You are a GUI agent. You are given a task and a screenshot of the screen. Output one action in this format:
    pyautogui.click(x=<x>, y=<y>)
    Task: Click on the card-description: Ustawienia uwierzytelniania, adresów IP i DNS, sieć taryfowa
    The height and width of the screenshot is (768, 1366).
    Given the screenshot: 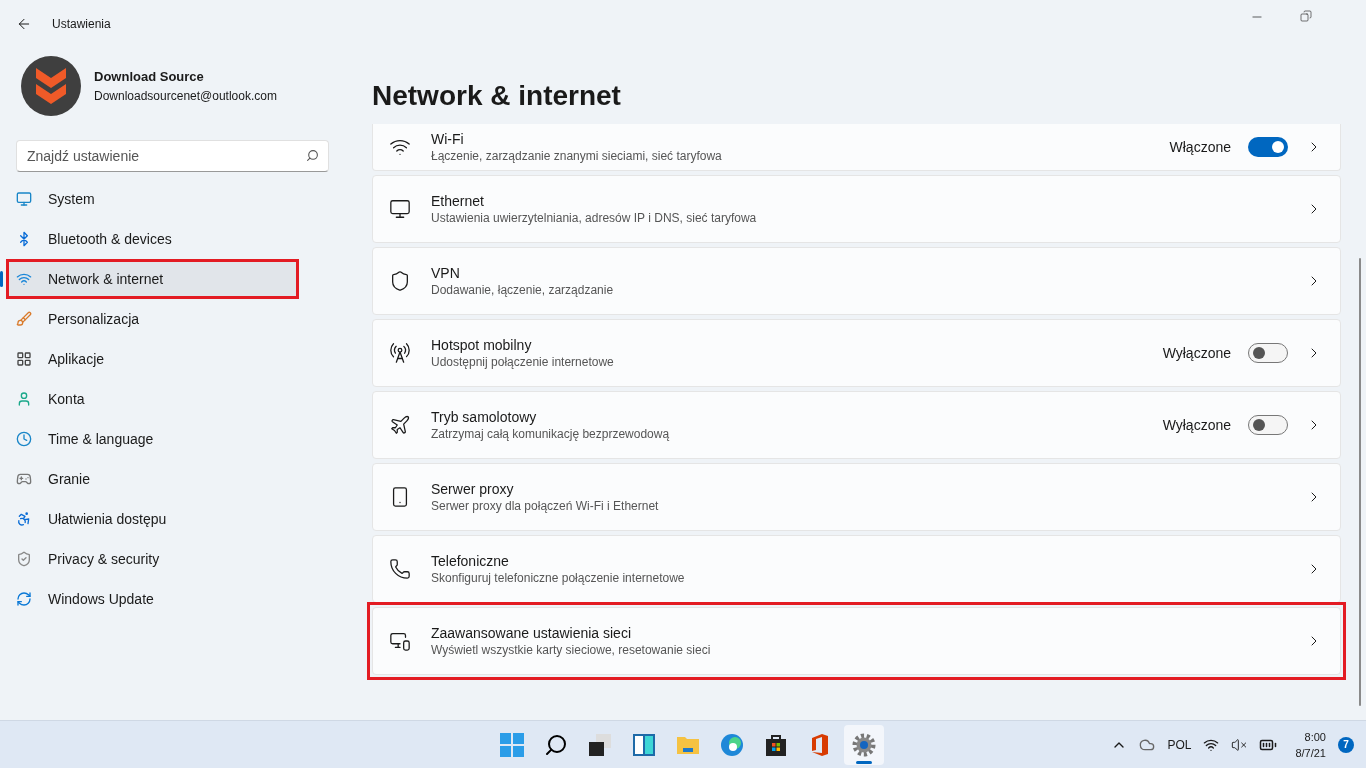 What is the action you would take?
    pyautogui.click(x=594, y=218)
    